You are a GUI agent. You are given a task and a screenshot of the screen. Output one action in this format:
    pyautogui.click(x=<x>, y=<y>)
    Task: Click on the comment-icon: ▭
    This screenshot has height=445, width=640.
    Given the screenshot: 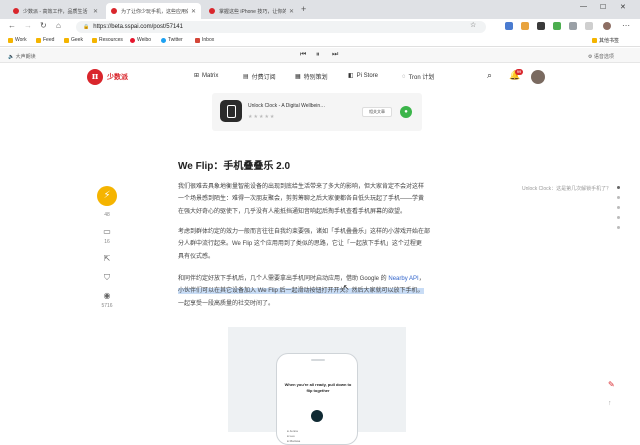 What is the action you would take?
    pyautogui.click(x=107, y=231)
    